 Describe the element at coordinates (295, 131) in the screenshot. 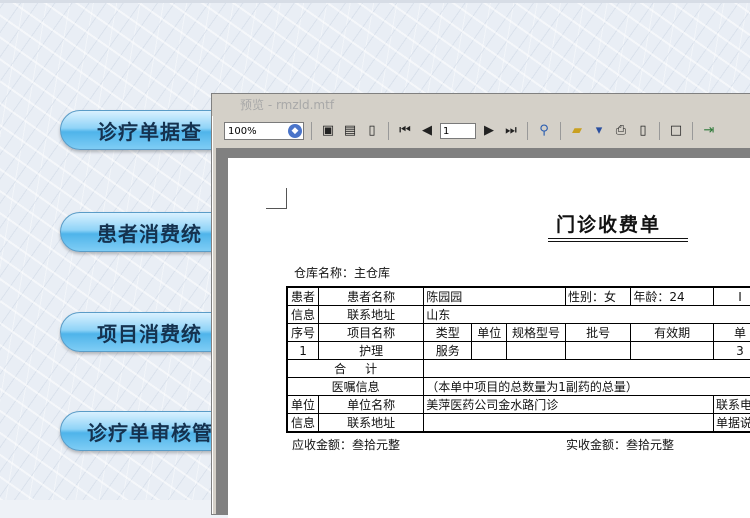

I see `zoom-dropdown-icon: ◆` at that location.